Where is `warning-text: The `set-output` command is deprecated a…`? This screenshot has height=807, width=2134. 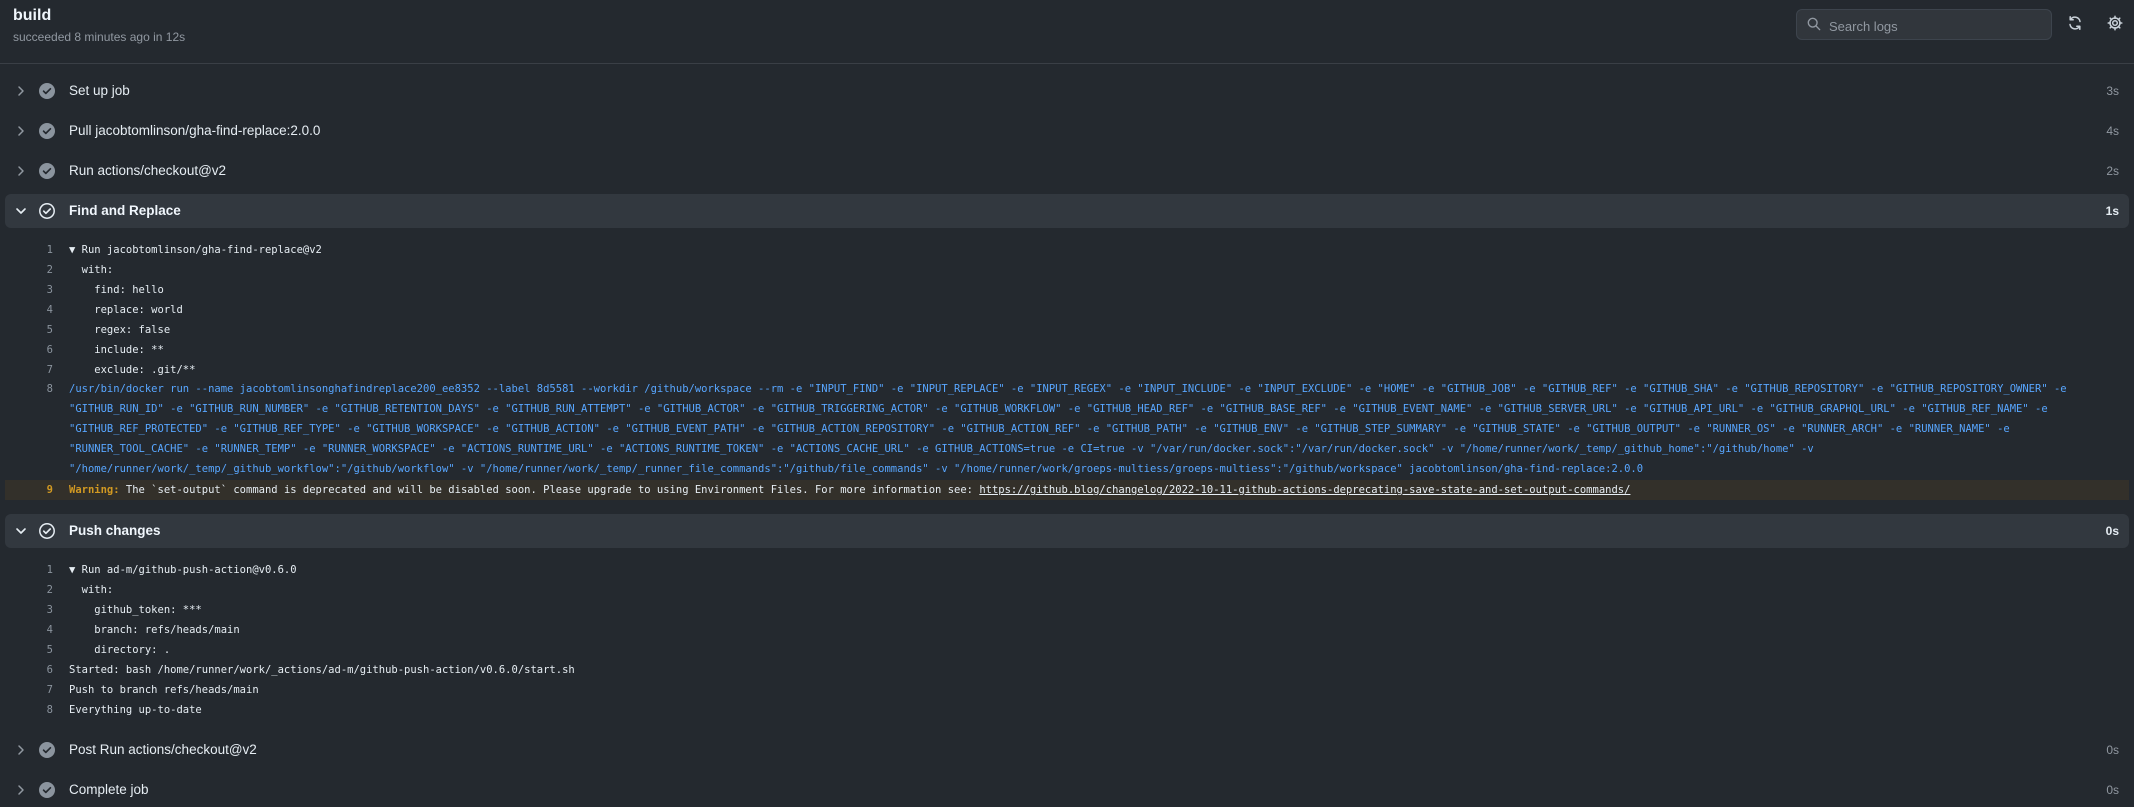 warning-text: The `set-output` command is deprecated a… is located at coordinates (549, 490).